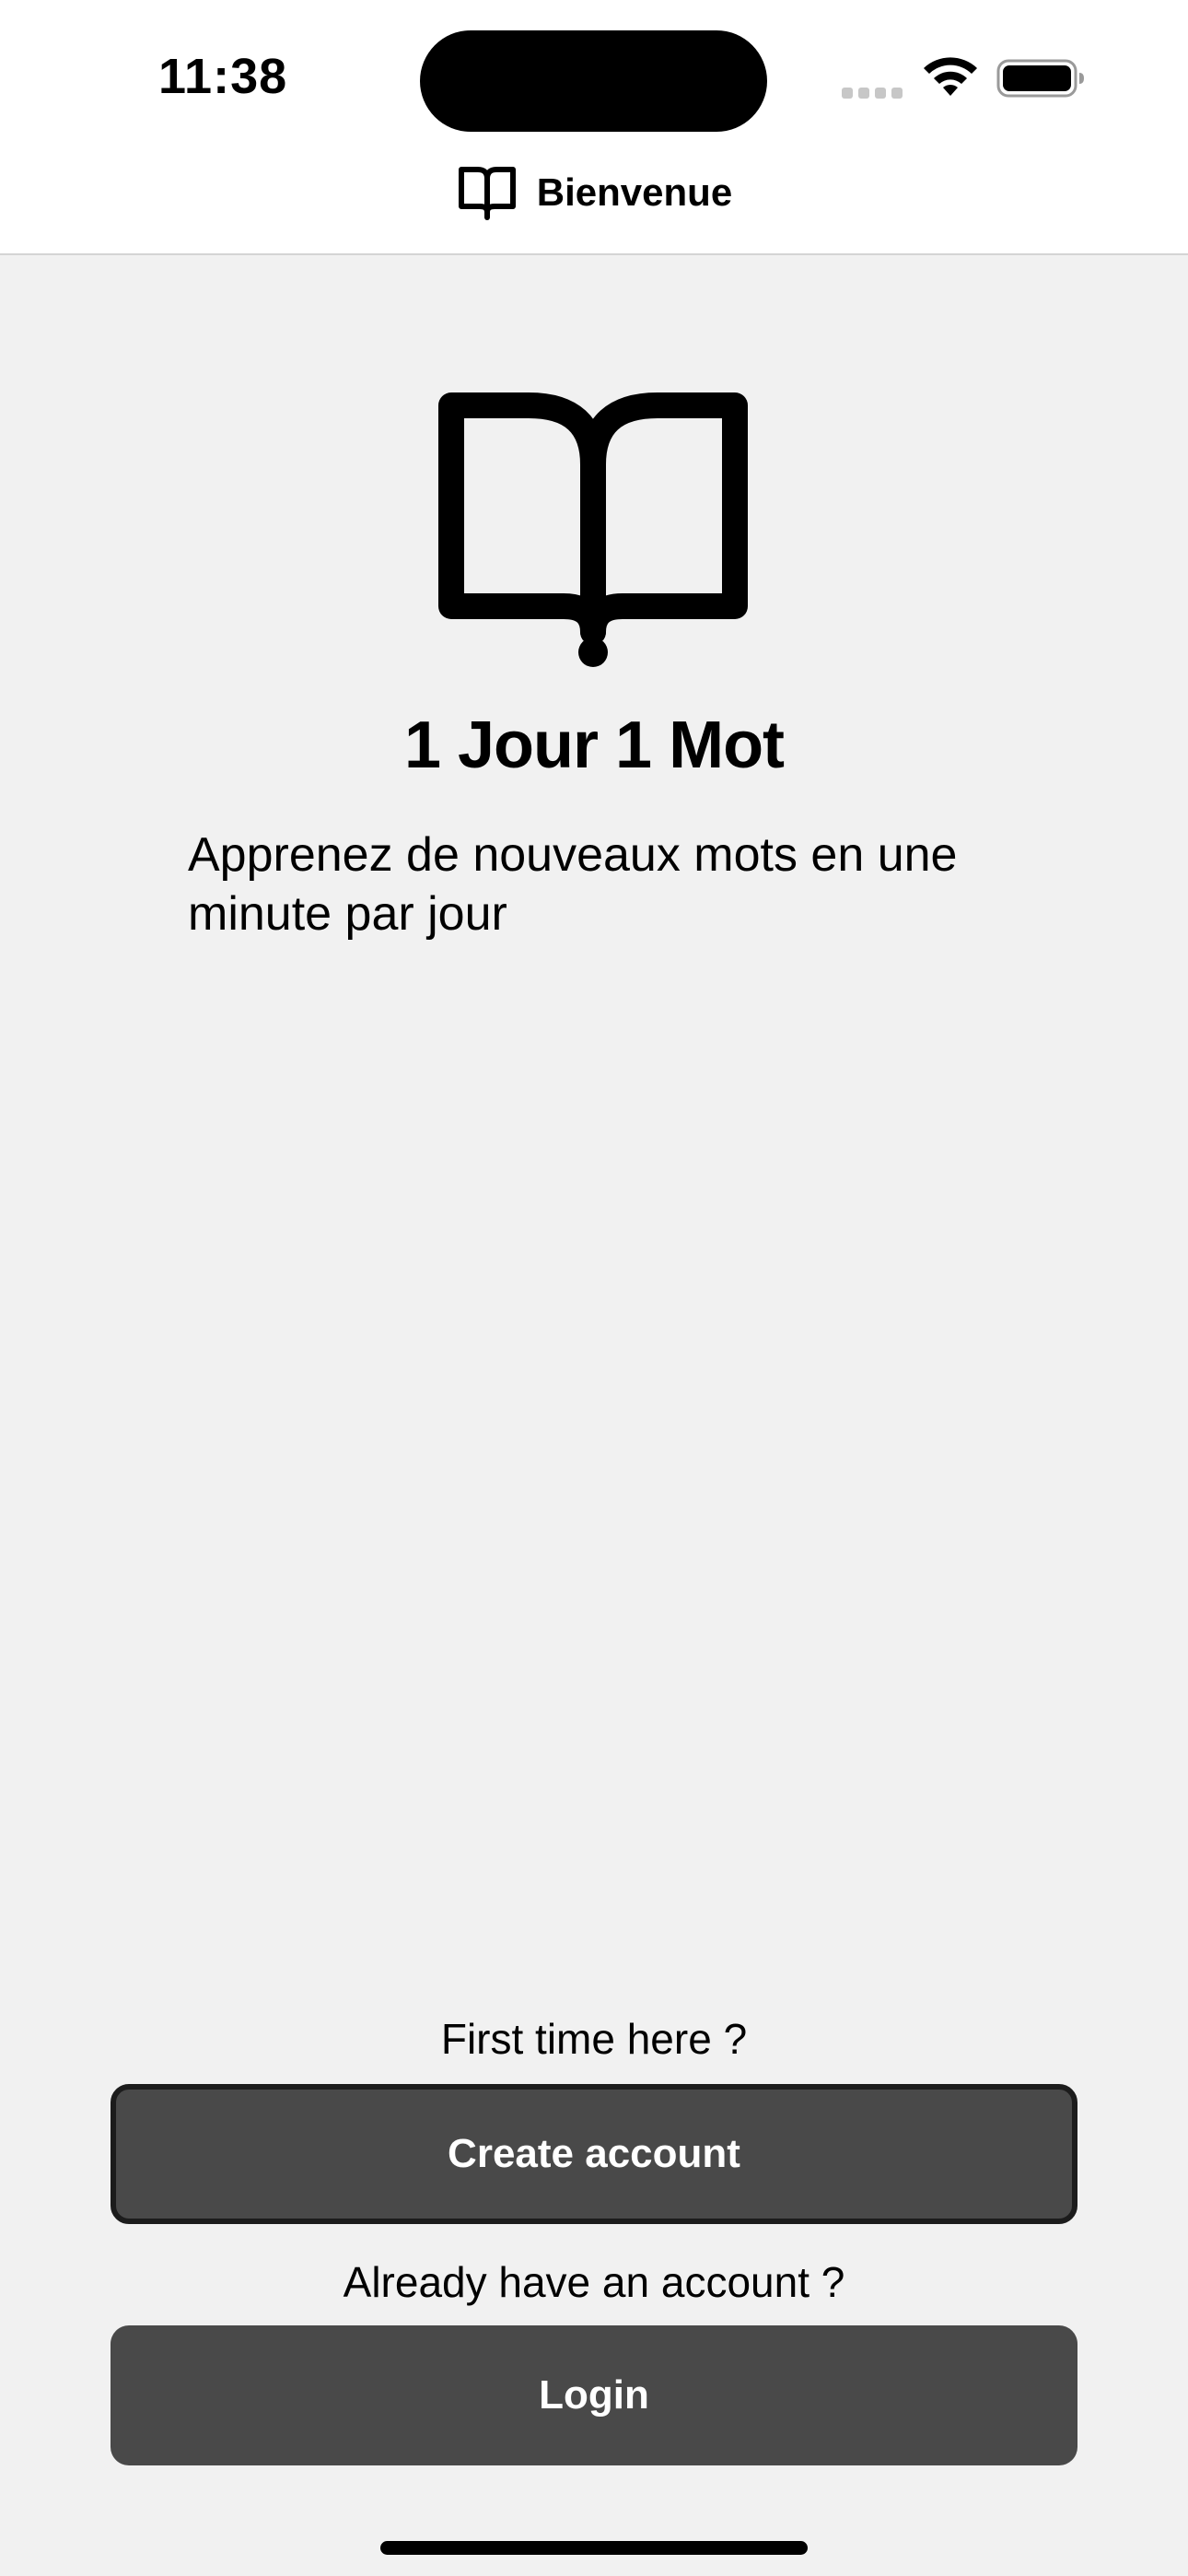  Describe the element at coordinates (594, 2282) in the screenshot. I see `already-have-account-prompt: Already have an account ?` at that location.